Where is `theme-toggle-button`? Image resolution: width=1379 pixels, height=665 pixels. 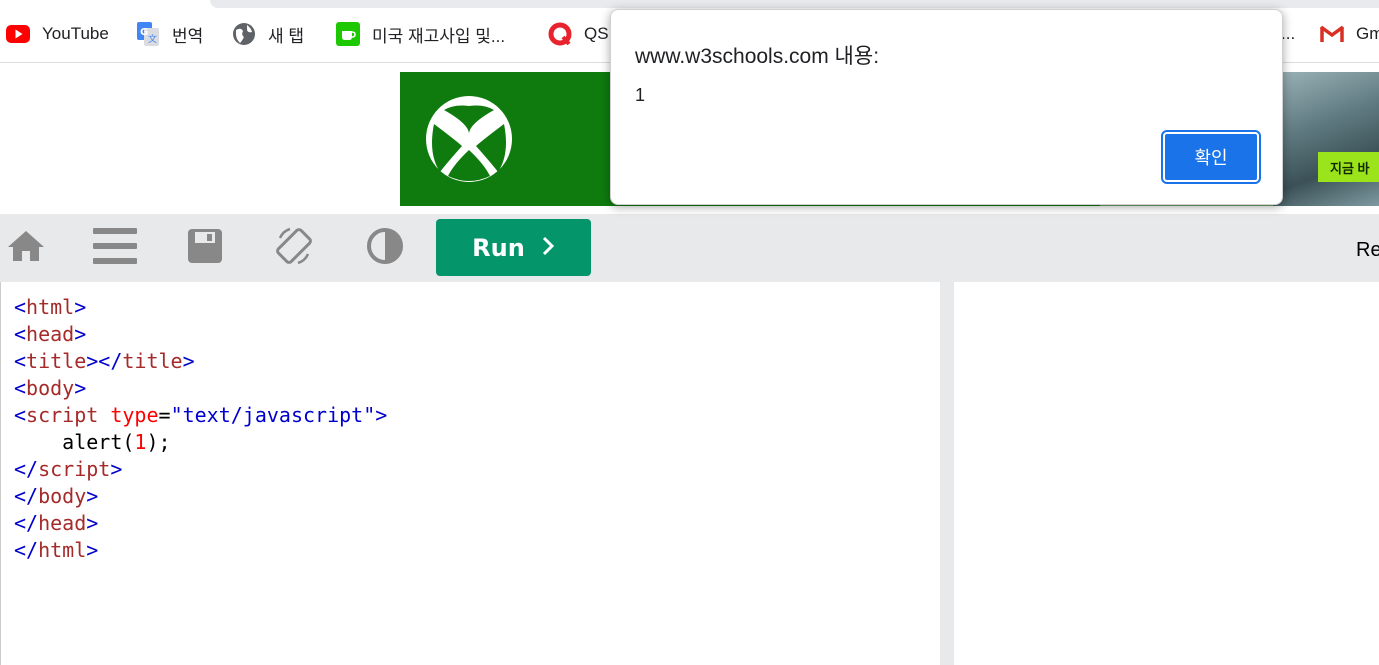 theme-toggle-button is located at coordinates (385, 248).